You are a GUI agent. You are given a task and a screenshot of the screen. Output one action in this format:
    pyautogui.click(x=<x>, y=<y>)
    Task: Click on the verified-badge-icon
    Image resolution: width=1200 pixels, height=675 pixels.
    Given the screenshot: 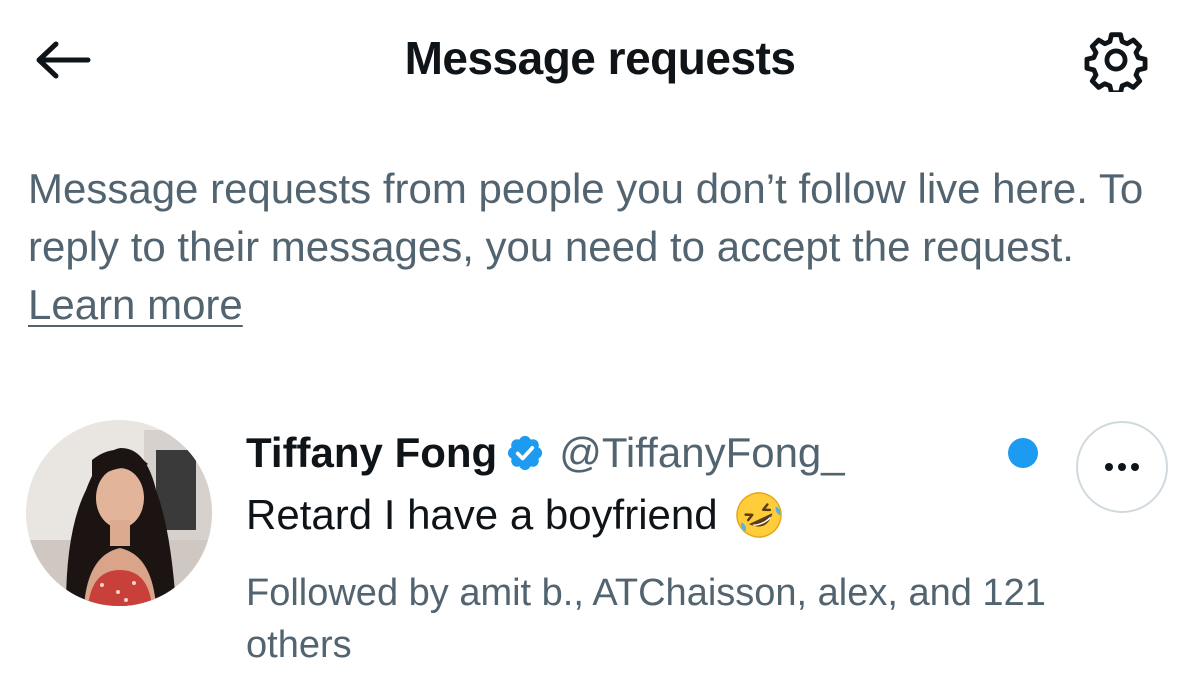 What is the action you would take?
    pyautogui.click(x=525, y=453)
    